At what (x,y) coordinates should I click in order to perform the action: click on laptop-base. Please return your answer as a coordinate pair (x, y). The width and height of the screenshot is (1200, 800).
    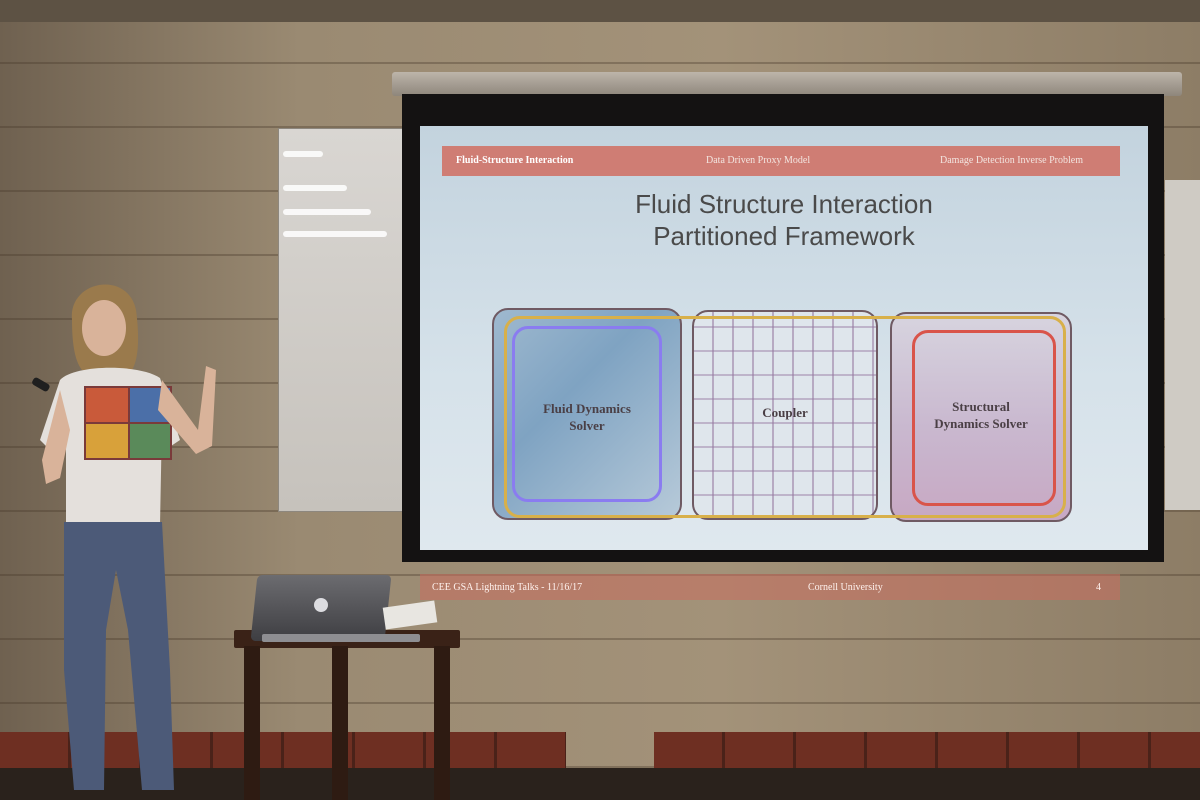
    Looking at the image, I should click on (341, 638).